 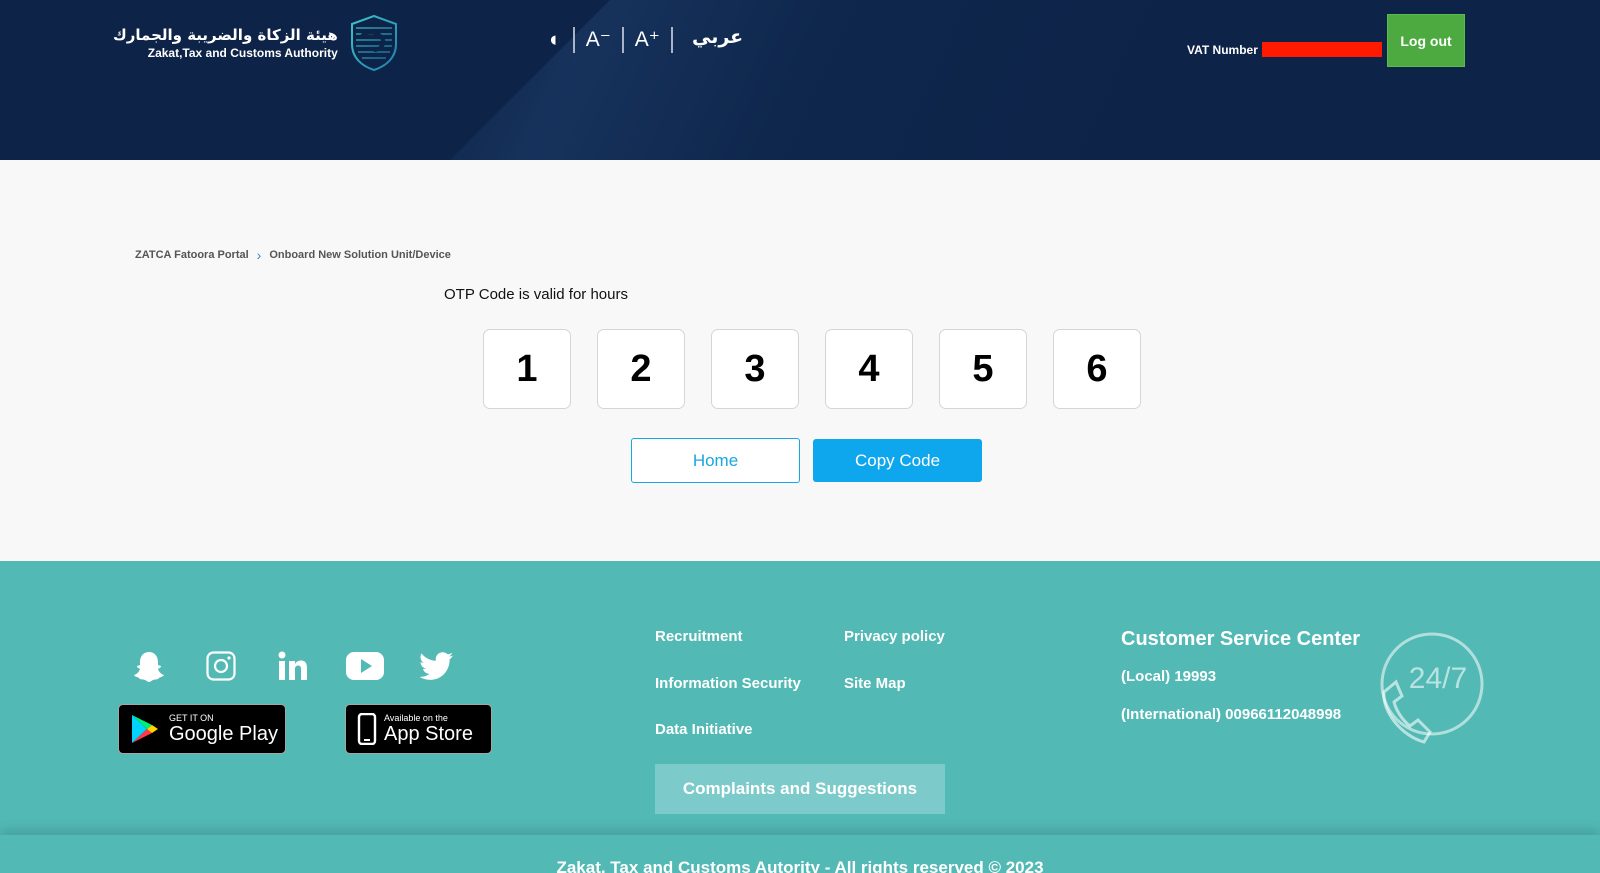 What do you see at coordinates (527, 369) in the screenshot?
I see `otp-digit-box: 1` at bounding box center [527, 369].